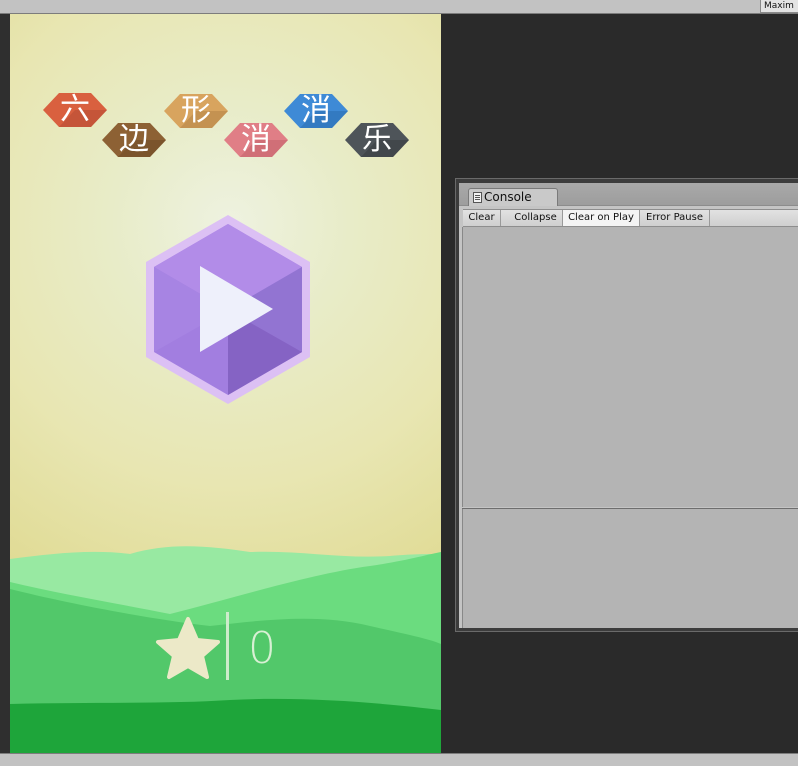  Describe the element at coordinates (630, 568) in the screenshot. I see `console-detail-pane` at that location.